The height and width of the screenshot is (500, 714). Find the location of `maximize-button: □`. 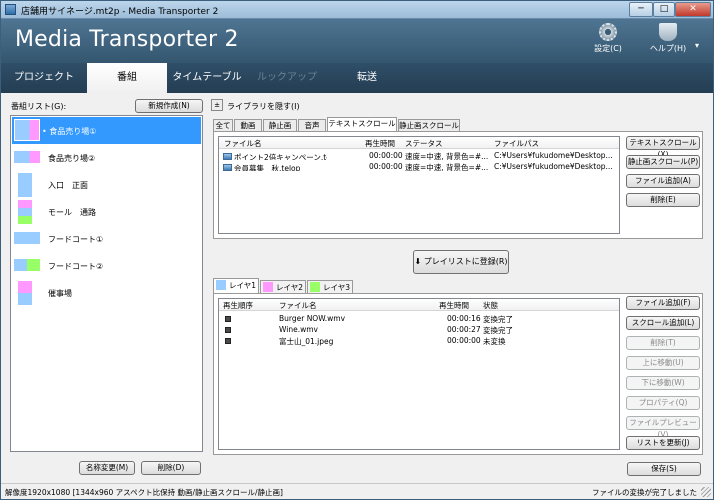

maximize-button: □ is located at coordinates (664, 9).